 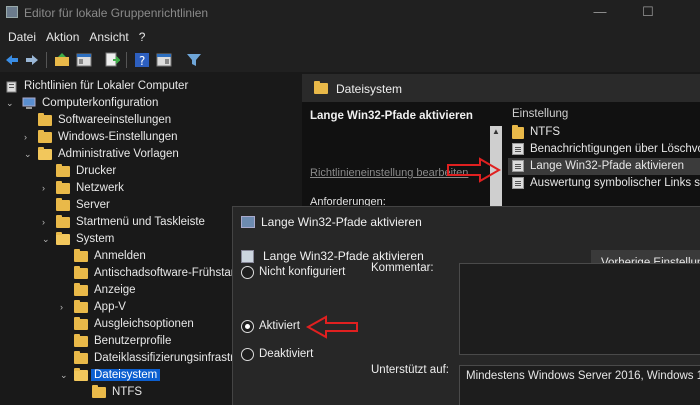 What do you see at coordinates (343, 256) in the screenshot?
I see `dialog-subtitle-text: Lange Win32-Pfade aktivieren` at bounding box center [343, 256].